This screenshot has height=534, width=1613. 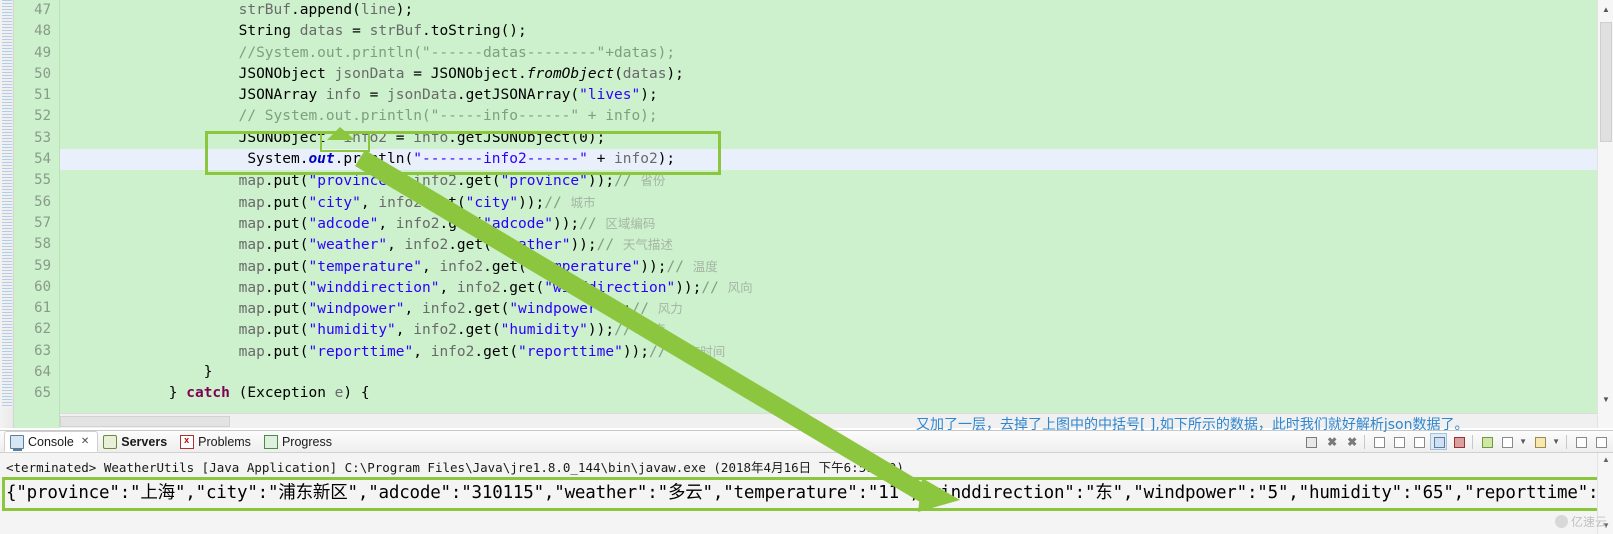 What do you see at coordinates (1600, 441) in the screenshot?
I see `maximize-icon` at bounding box center [1600, 441].